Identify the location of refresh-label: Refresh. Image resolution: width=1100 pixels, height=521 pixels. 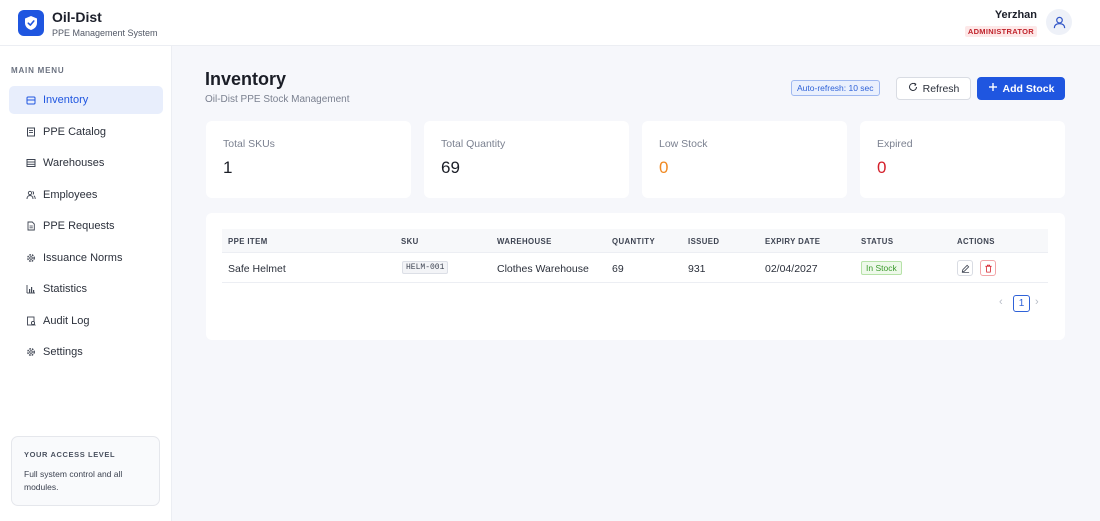
(941, 88).